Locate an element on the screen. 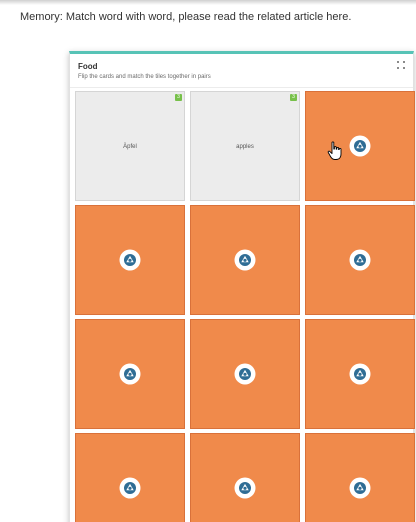 Image resolution: width=416 pixels, height=522 pixels. hand-cursor-icon is located at coordinates (334, 150).